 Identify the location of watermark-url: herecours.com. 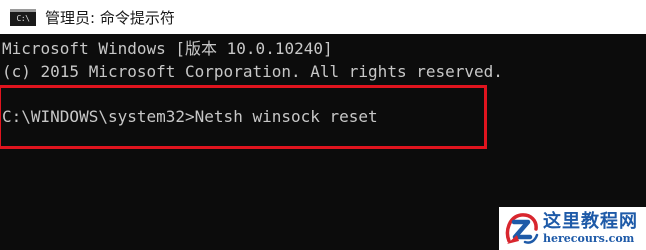
(589, 238).